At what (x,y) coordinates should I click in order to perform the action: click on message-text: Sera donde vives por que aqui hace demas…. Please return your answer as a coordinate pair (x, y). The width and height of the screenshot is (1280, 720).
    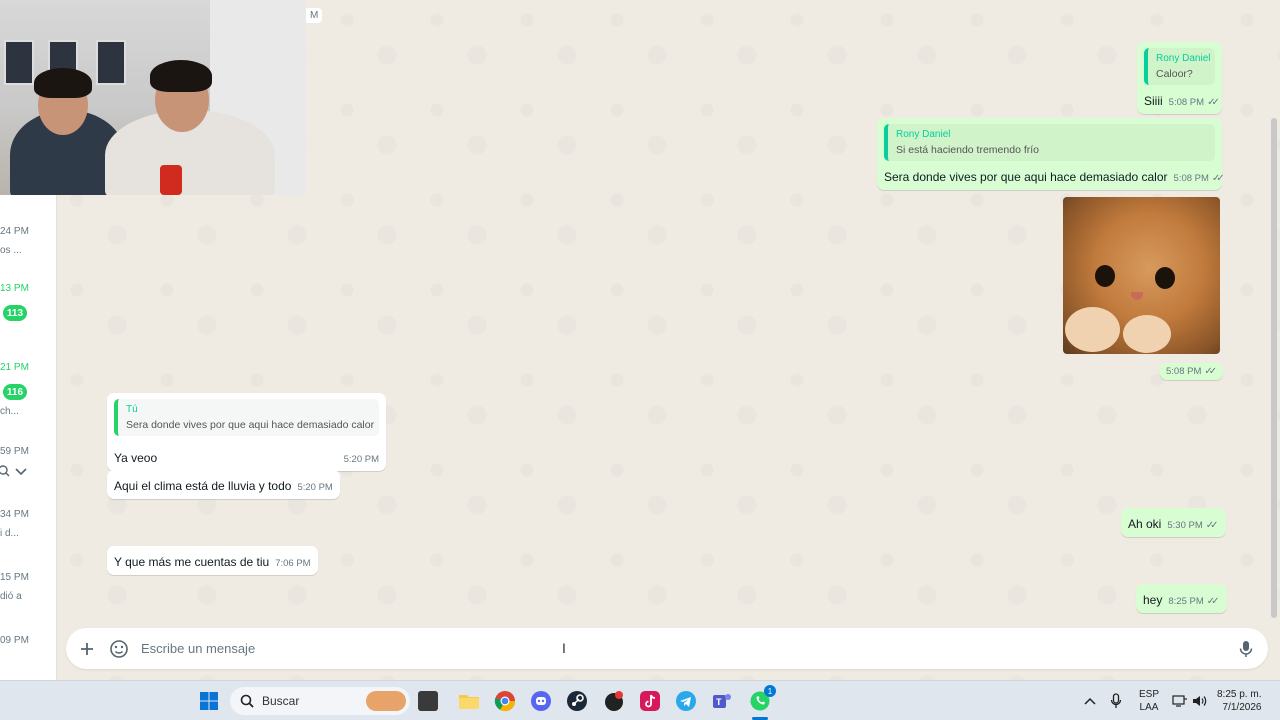
    Looking at the image, I should click on (1026, 177).